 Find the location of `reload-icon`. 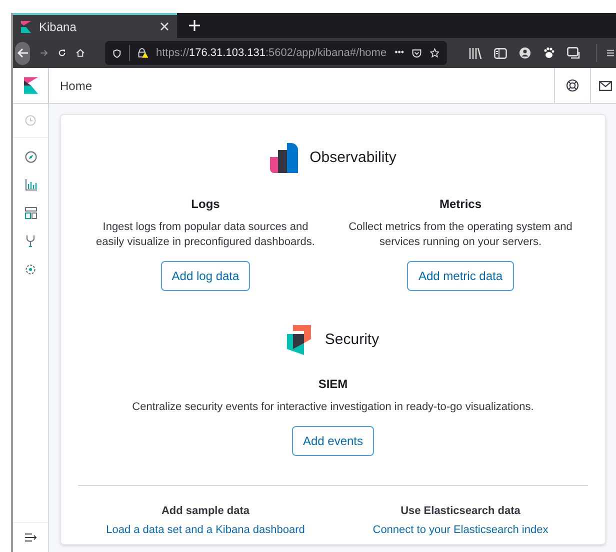

reload-icon is located at coordinates (62, 53).